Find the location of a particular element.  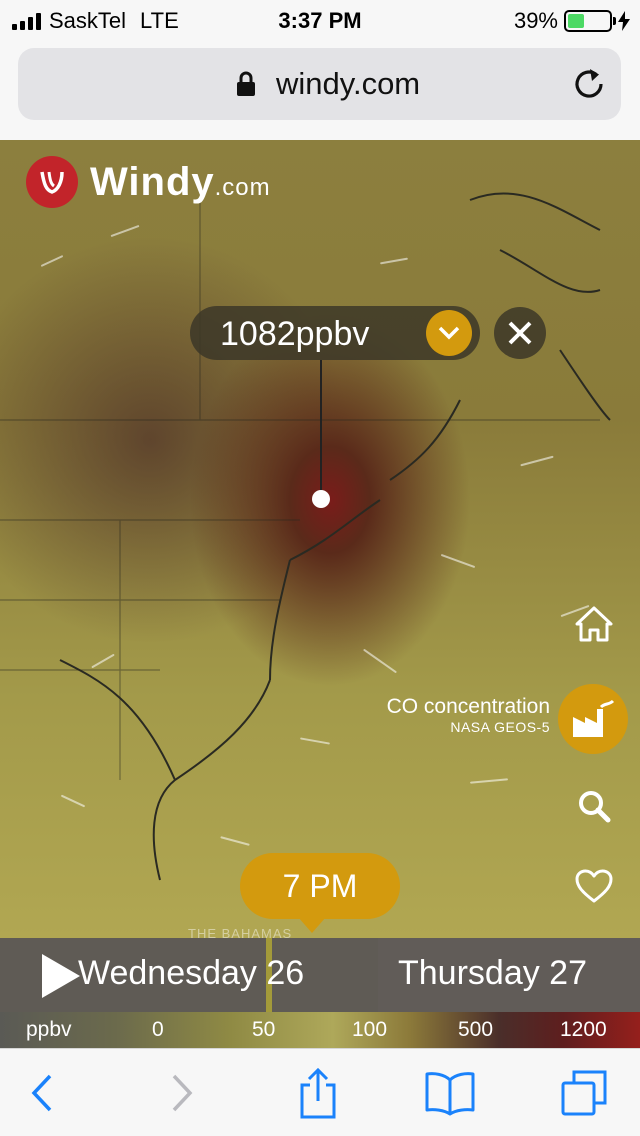

legend-tick: 100 is located at coordinates (370, 1029).